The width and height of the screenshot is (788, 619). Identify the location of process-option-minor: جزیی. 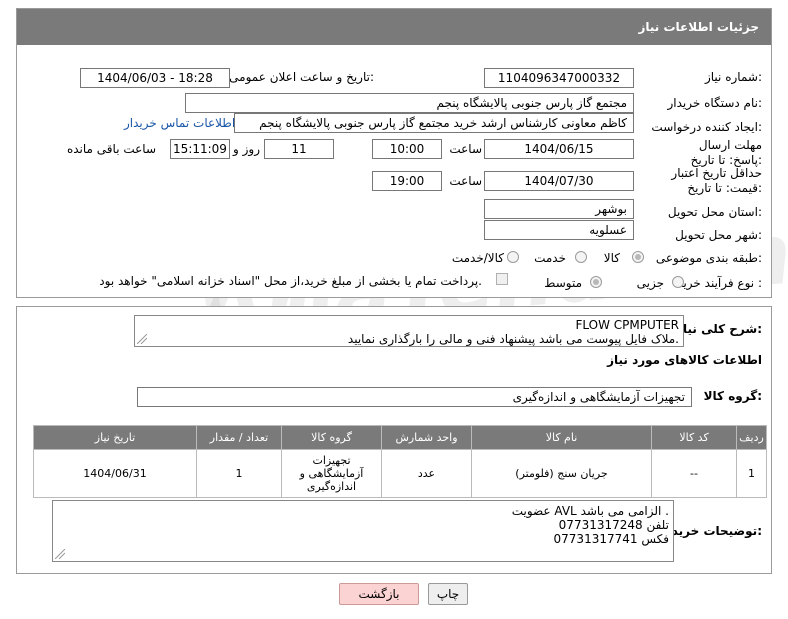
(650, 283).